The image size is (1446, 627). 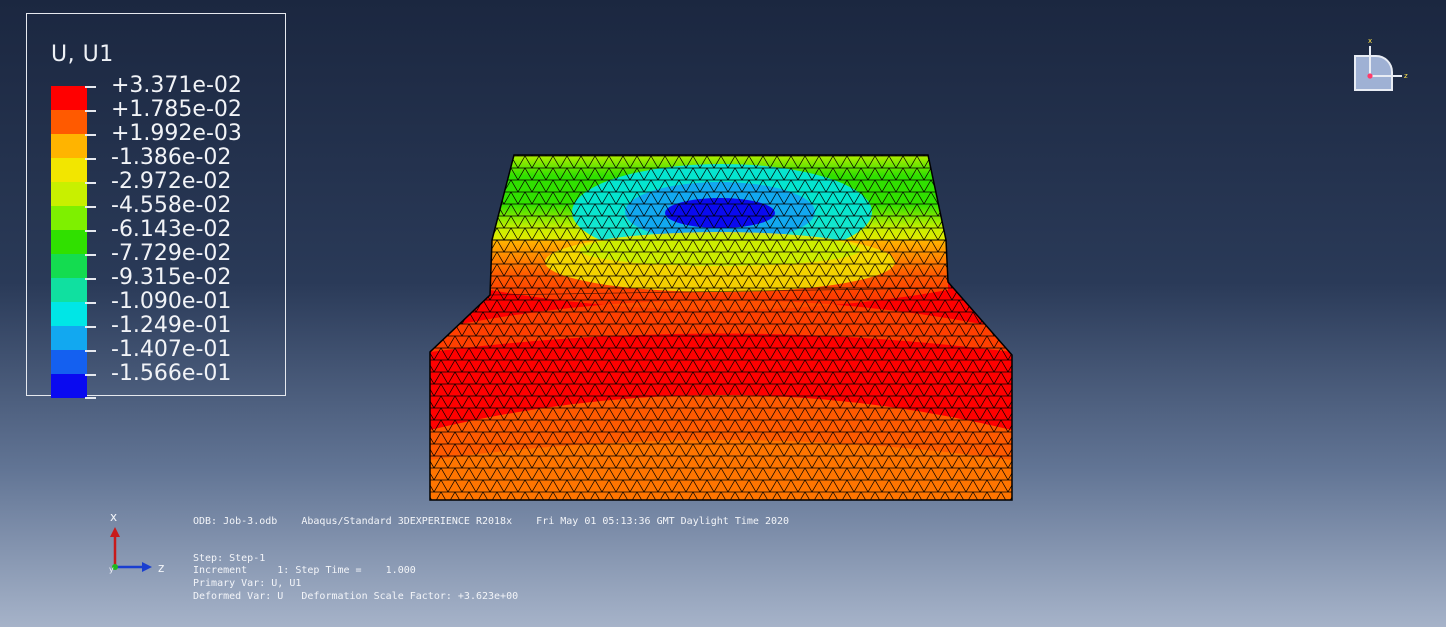 What do you see at coordinates (1406, 76) in the screenshot?
I see `triad-z-label: z` at bounding box center [1406, 76].